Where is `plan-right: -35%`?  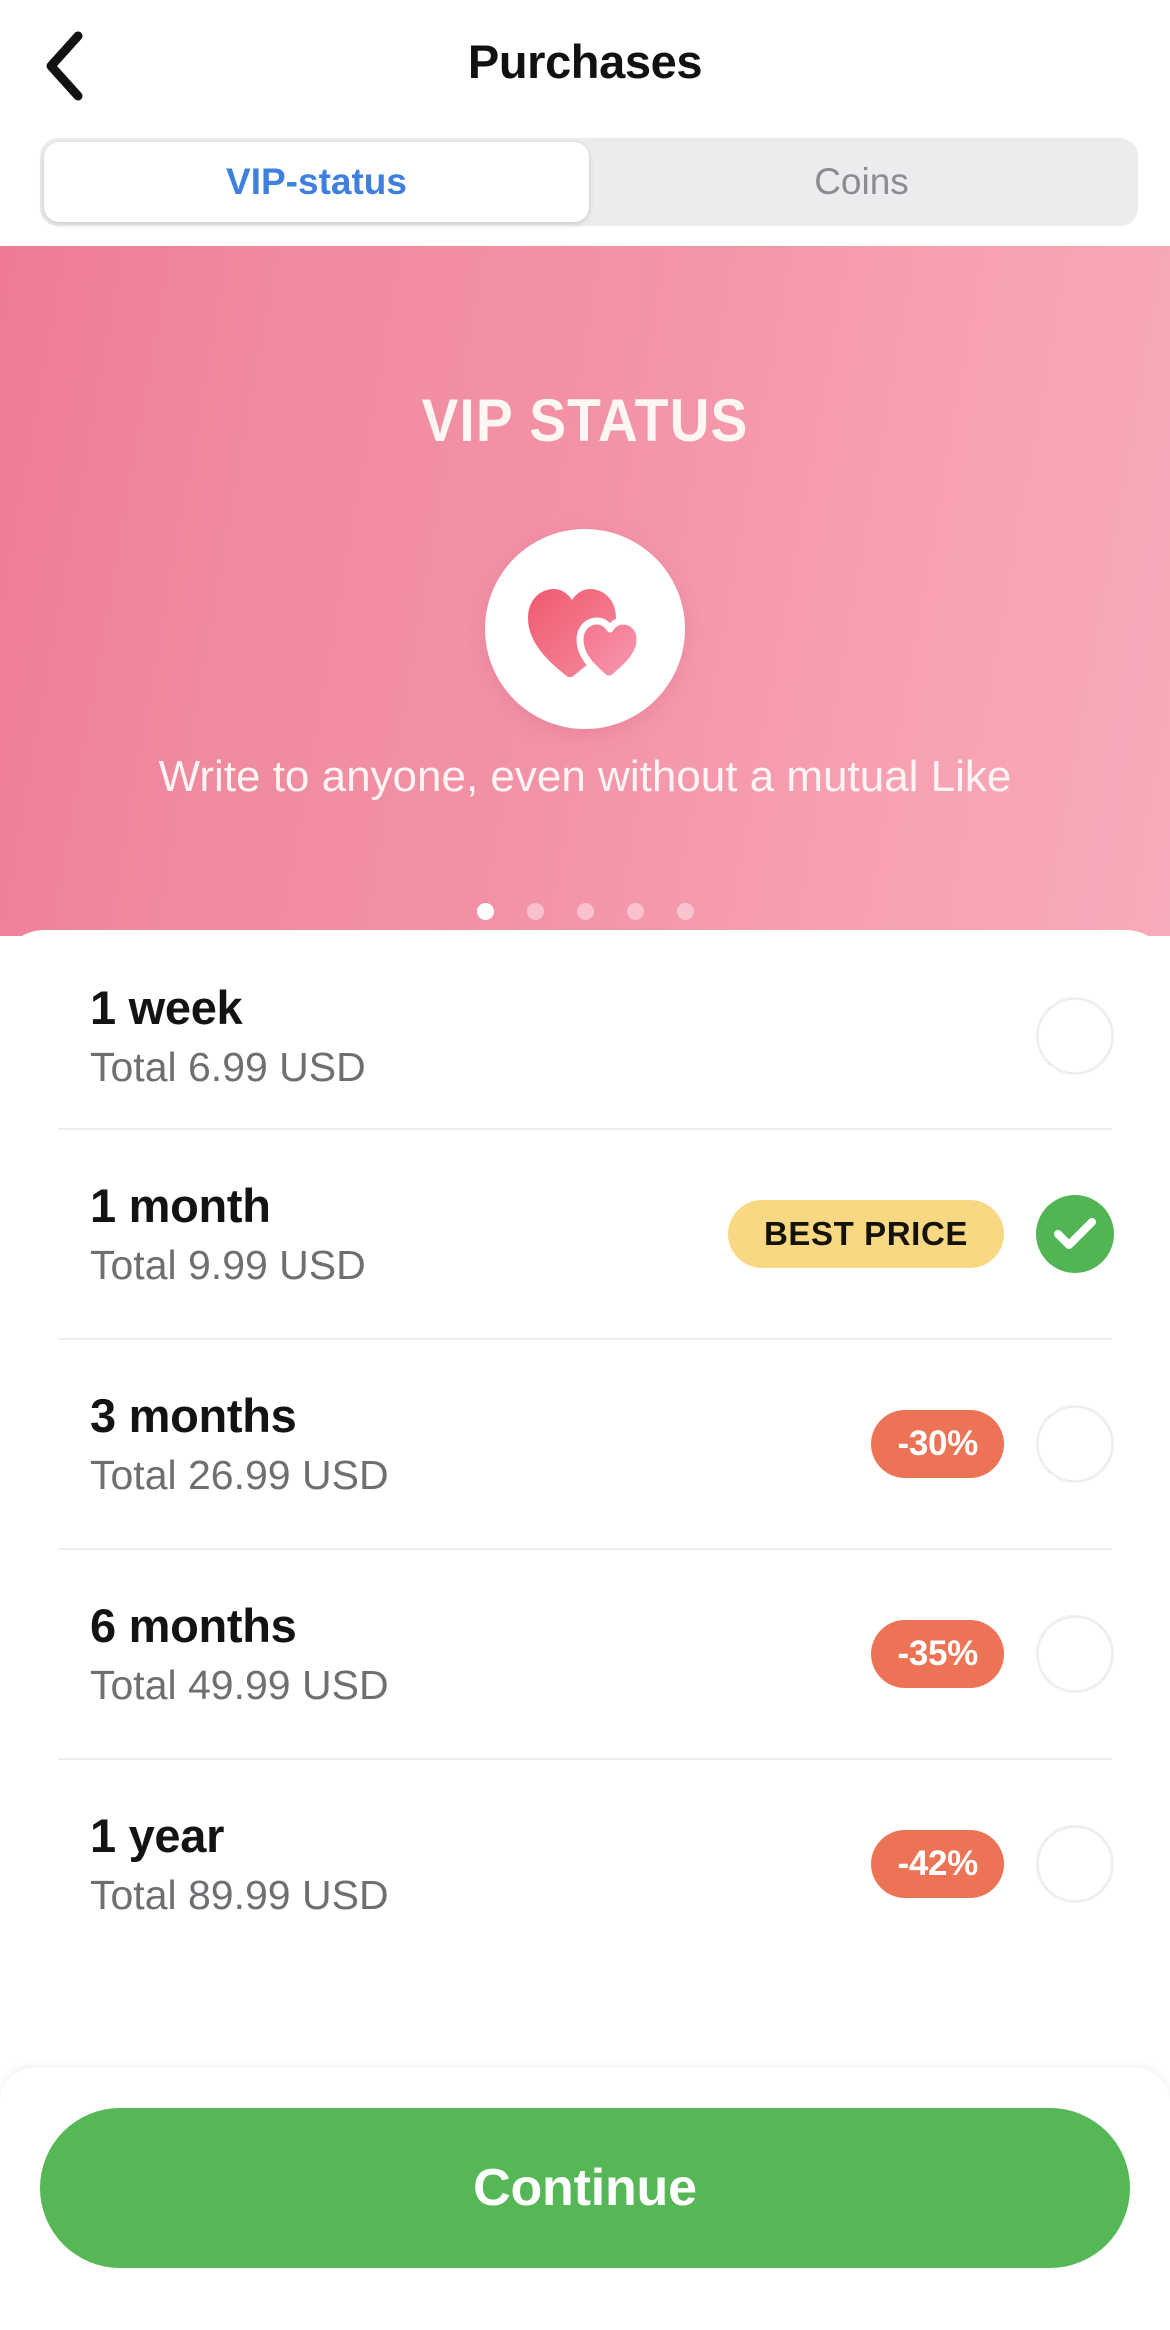 plan-right: -35% is located at coordinates (992, 1654).